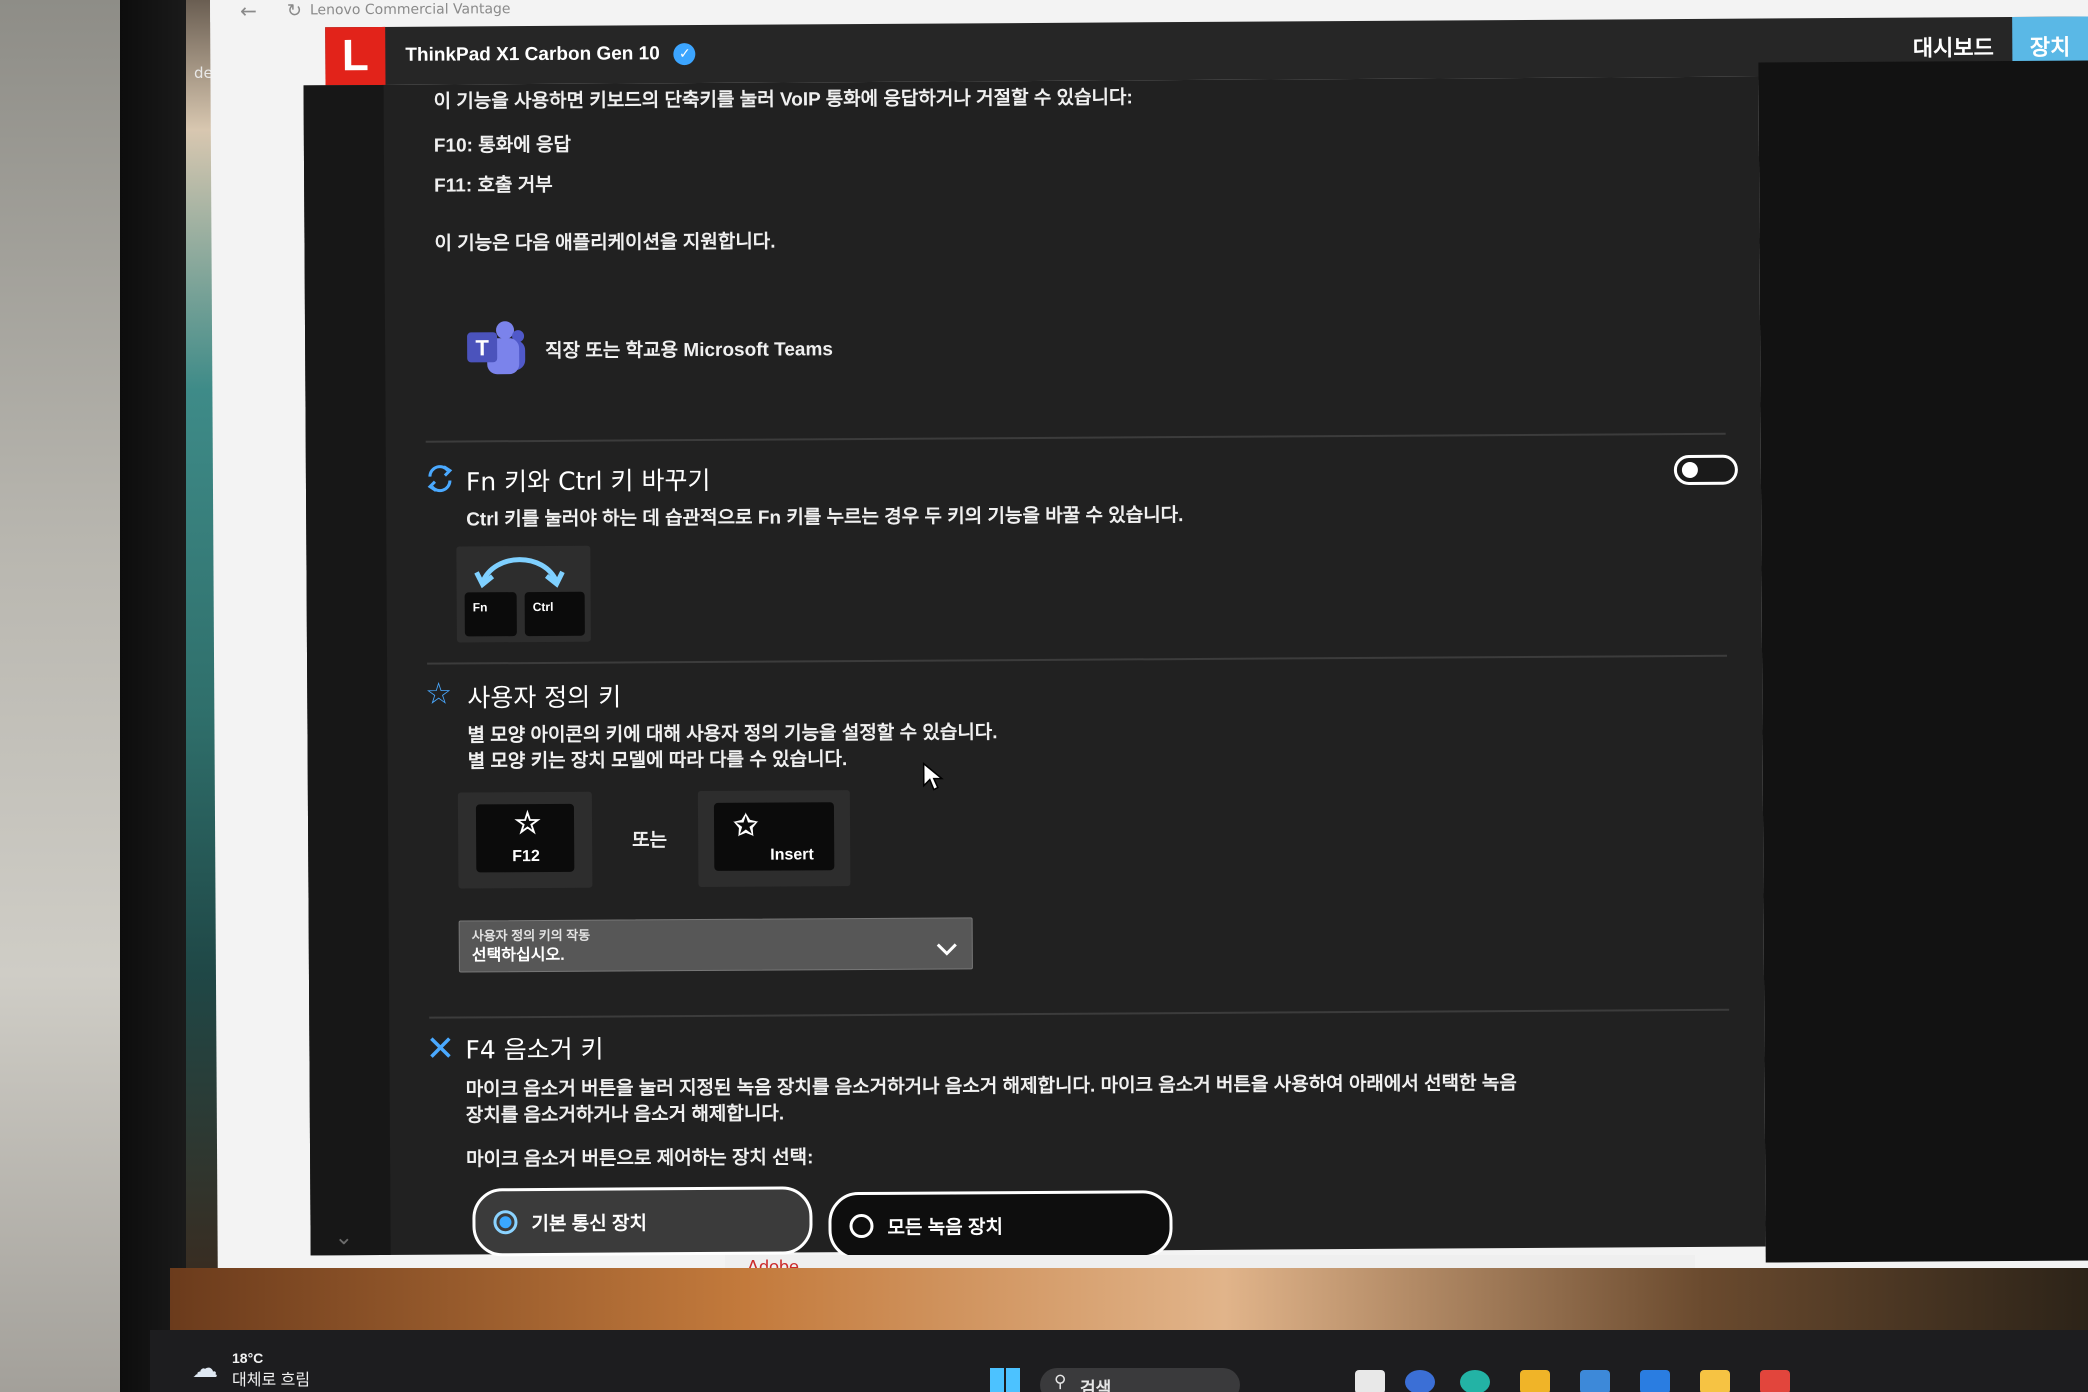 The image size is (2088, 1392). I want to click on key-fn: Fn, so click(490, 614).